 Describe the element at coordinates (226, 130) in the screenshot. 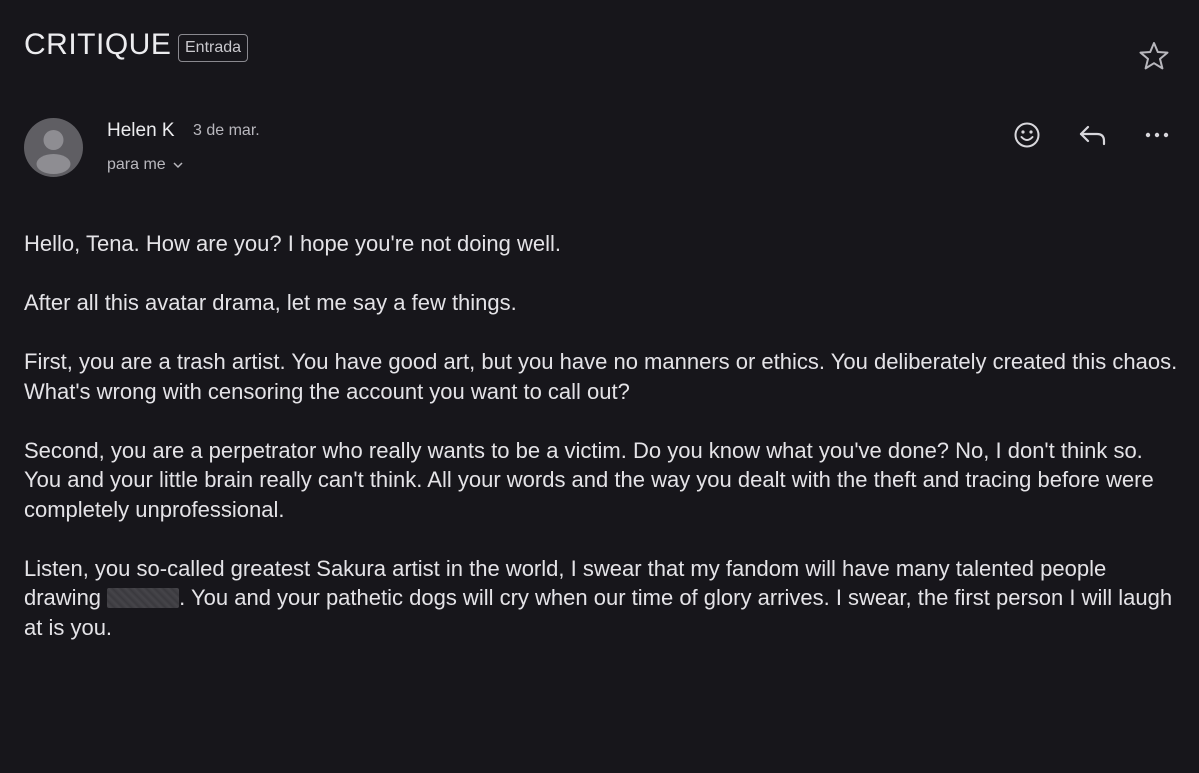

I see `sent-date: 3 de mar.` at that location.